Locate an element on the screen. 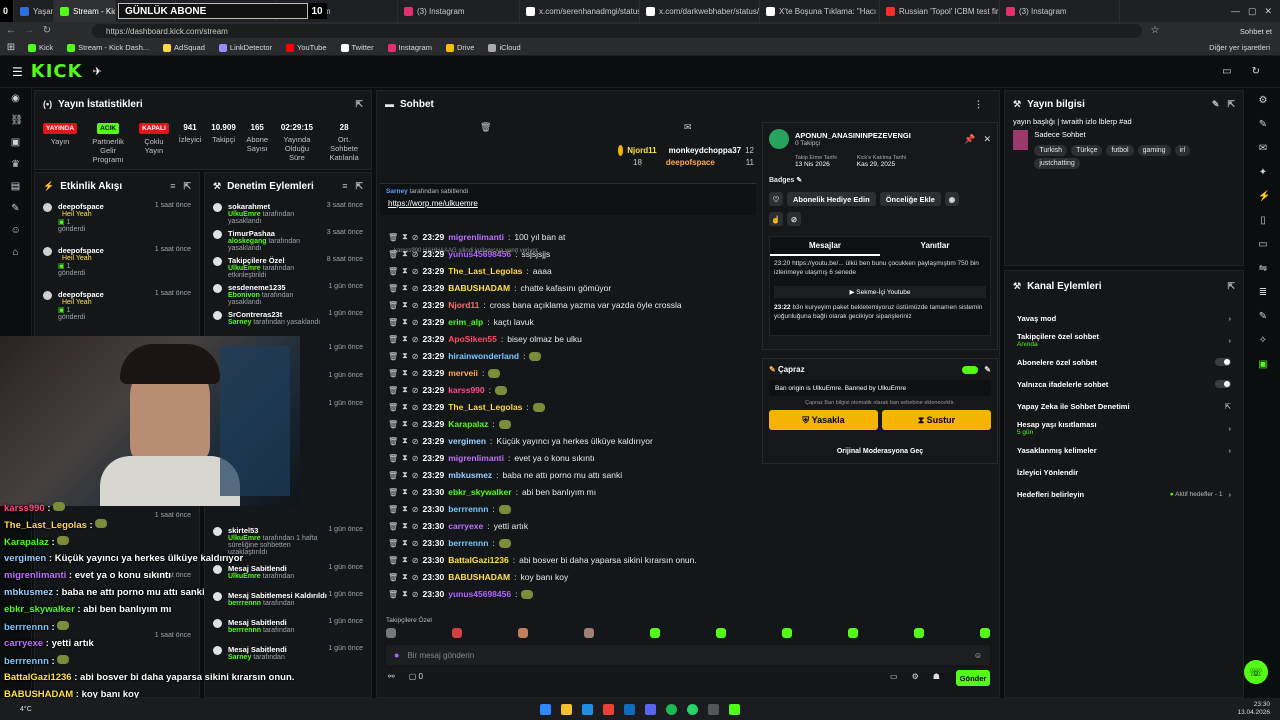  chat-username: ebkr_skywalker is located at coordinates (479, 492).